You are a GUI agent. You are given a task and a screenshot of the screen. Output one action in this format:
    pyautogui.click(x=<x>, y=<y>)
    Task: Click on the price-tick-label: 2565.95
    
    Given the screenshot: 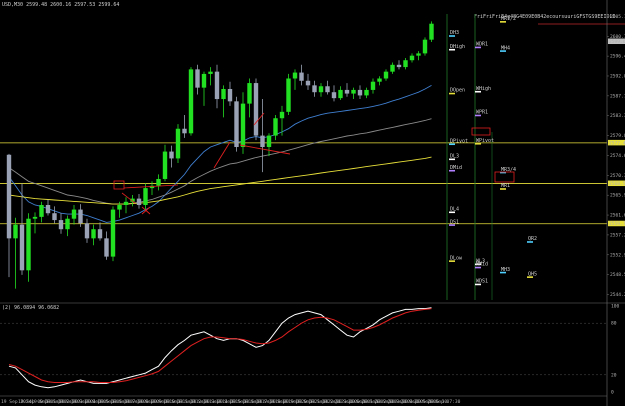 What is the action you would take?
    pyautogui.click(x=617, y=196)
    